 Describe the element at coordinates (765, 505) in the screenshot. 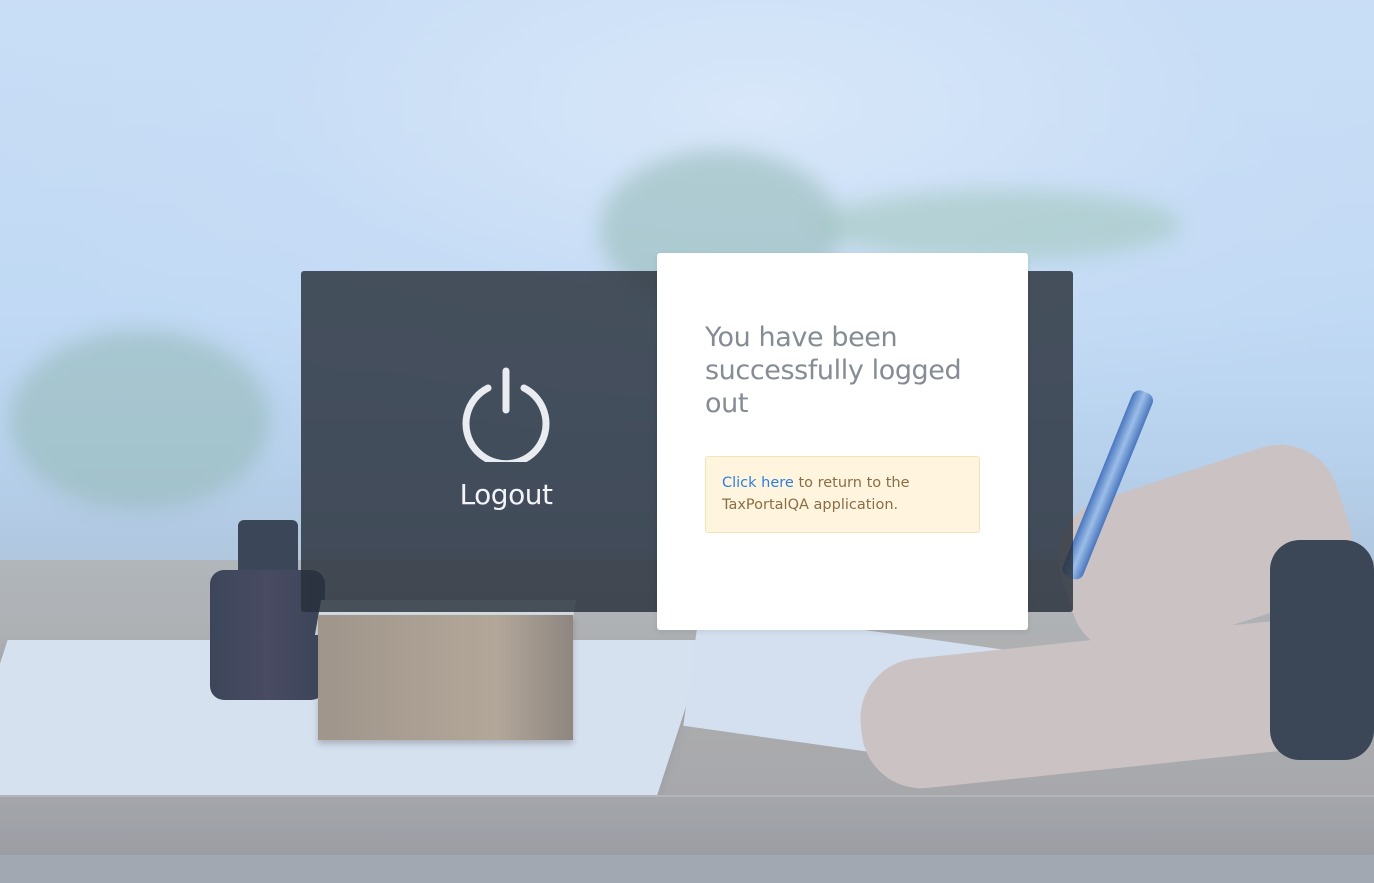

I see `app-name: TaxPortalQA` at that location.